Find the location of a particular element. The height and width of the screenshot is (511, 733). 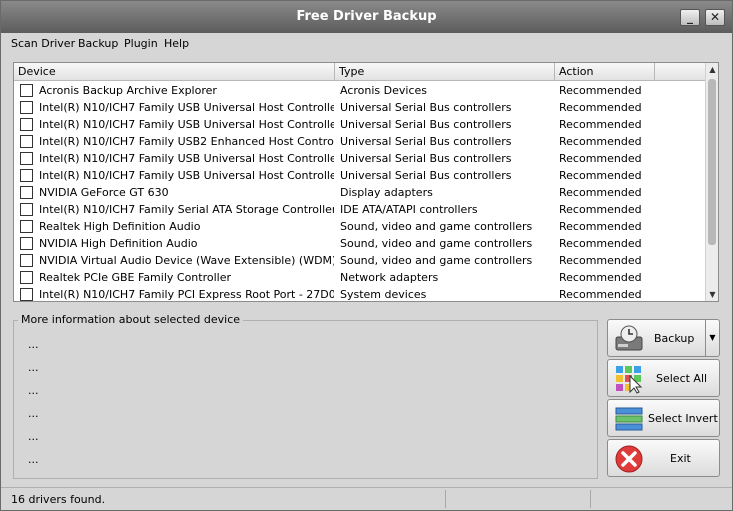

backup-button: Backup ▼ is located at coordinates (663, 338).